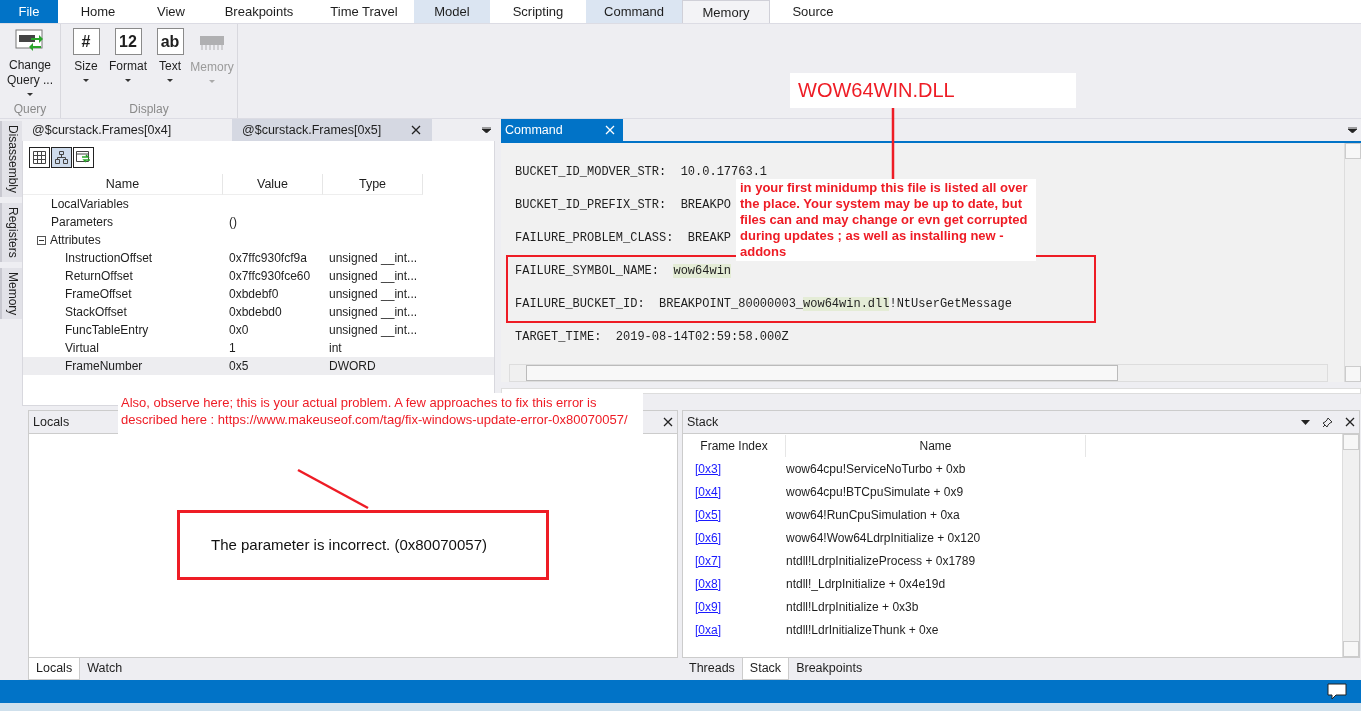 The image size is (1361, 711). What do you see at coordinates (11, 293) in the screenshot?
I see `side-tab: Memory` at bounding box center [11, 293].